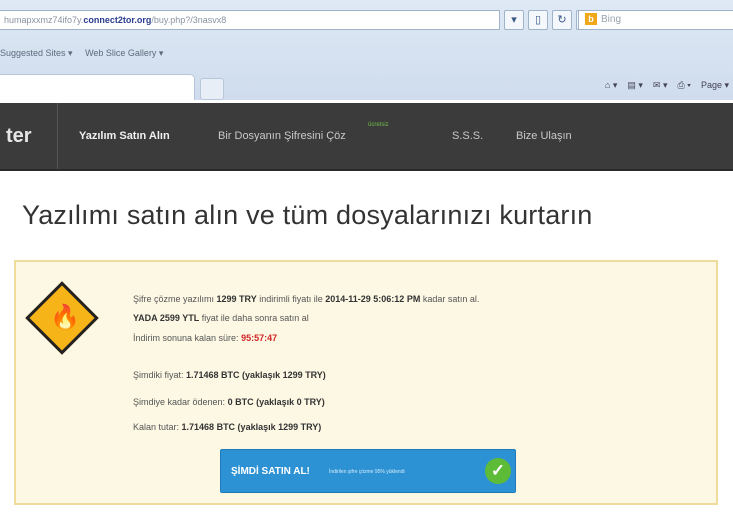 Image resolution: width=733 pixels, height=528 pixels. Describe the element at coordinates (611, 19) in the screenshot. I see `search-placeholder: Bing` at that location.